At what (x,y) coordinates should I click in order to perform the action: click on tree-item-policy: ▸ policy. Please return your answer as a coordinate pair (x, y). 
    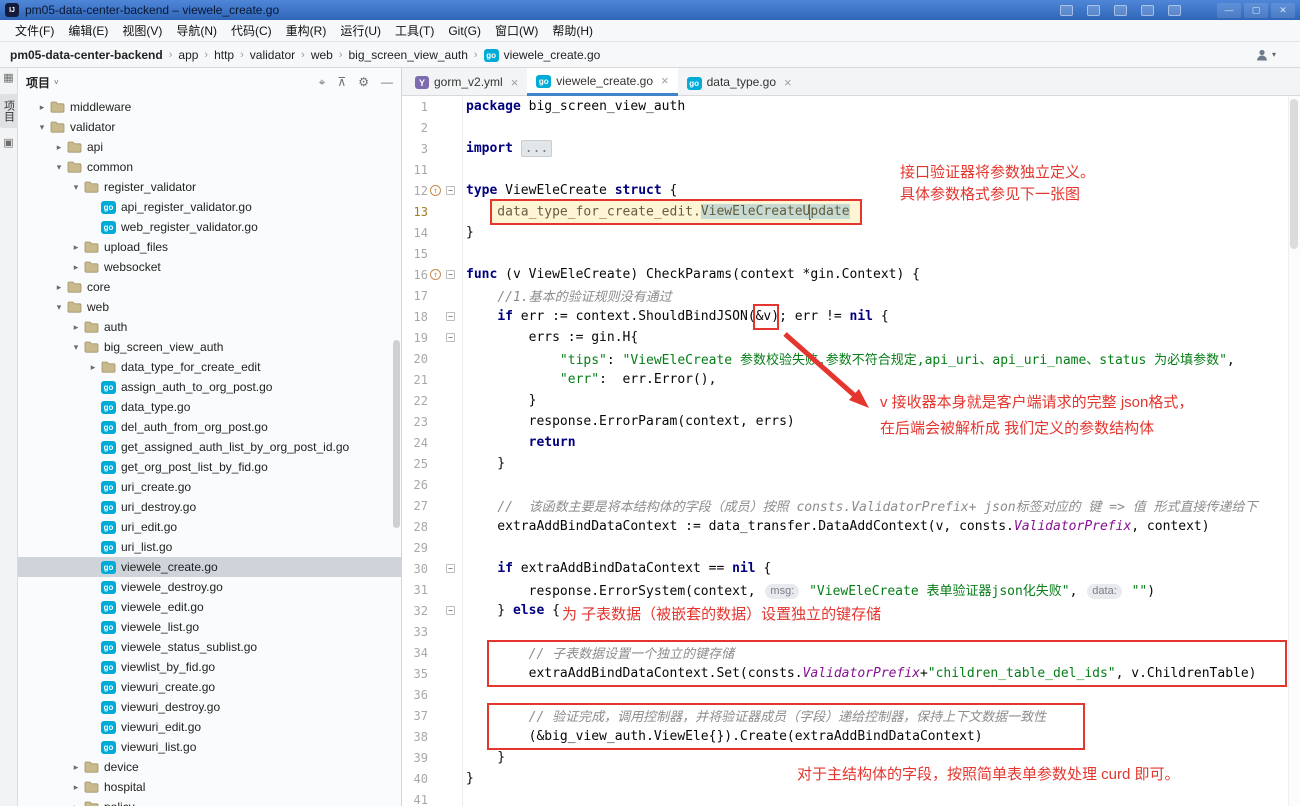
    Looking at the image, I should click on (209, 801).